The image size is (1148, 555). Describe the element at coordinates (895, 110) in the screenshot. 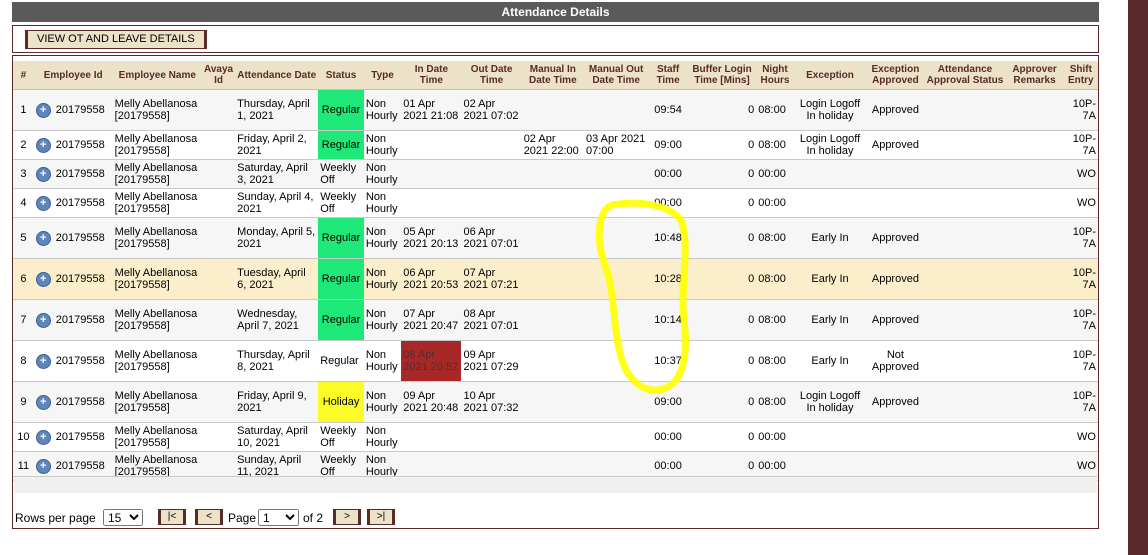

I see `exception-approved-cell: Approved` at that location.